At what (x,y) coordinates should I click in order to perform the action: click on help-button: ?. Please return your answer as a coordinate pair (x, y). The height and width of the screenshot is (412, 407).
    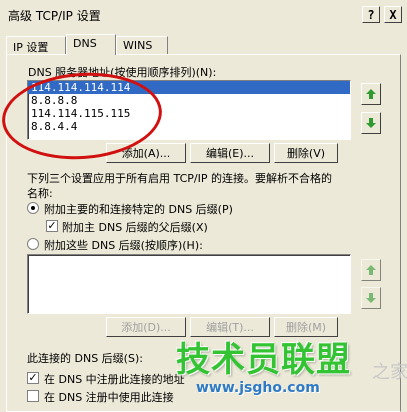
    Looking at the image, I should click on (371, 14).